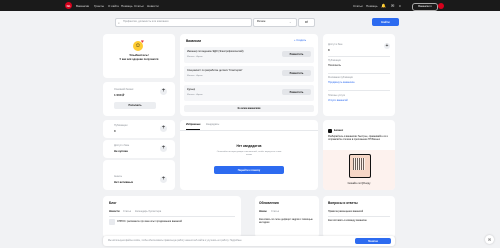  I want to click on widget-value: Не куплен, so click(121, 151).